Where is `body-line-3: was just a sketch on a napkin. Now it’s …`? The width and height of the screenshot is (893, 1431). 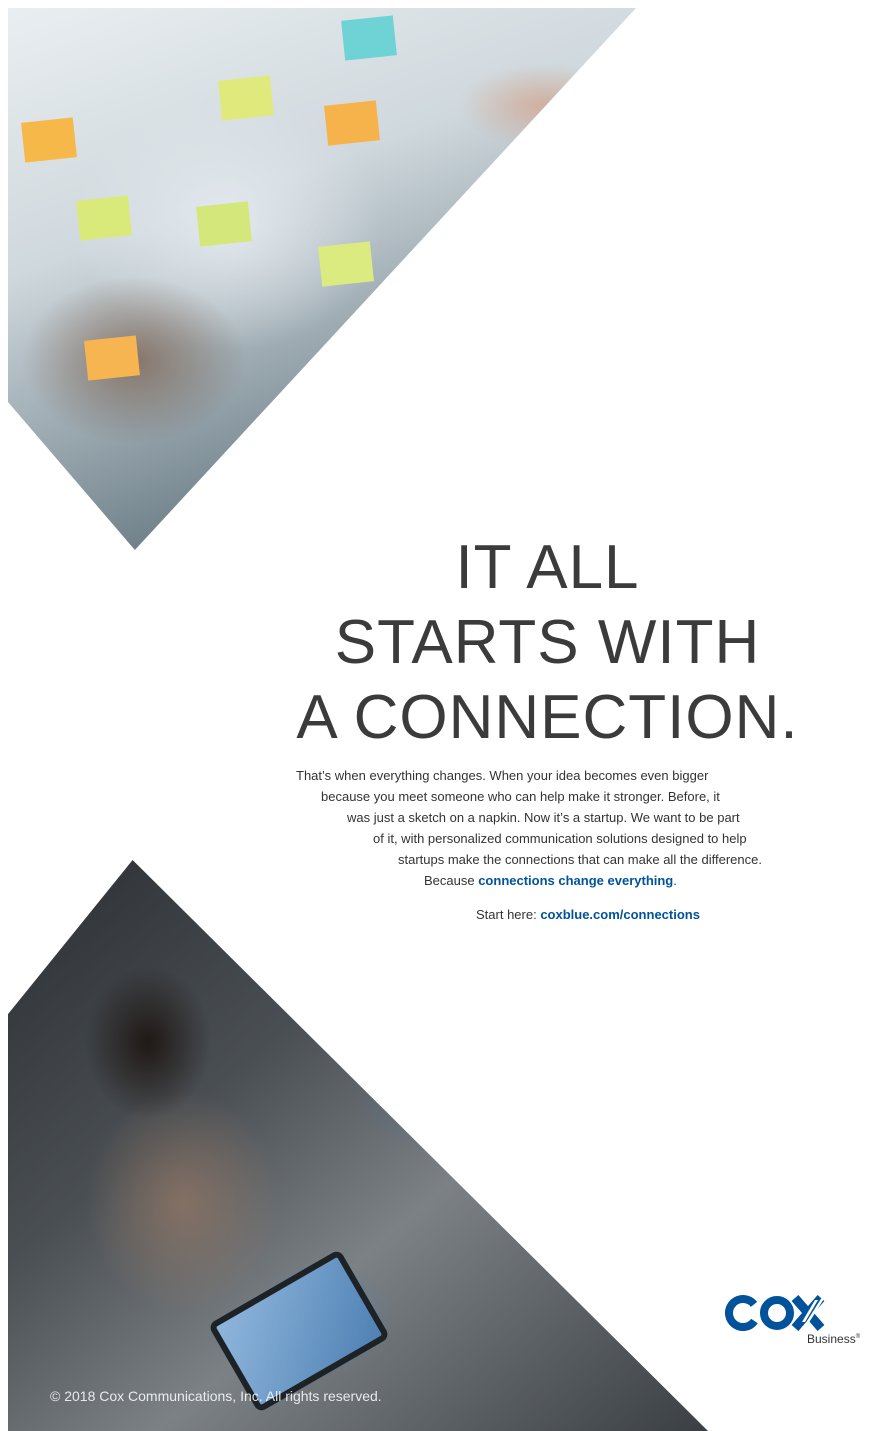 body-line-3: was just a sketch on a napkin. Now it’s … is located at coordinates (543, 817).